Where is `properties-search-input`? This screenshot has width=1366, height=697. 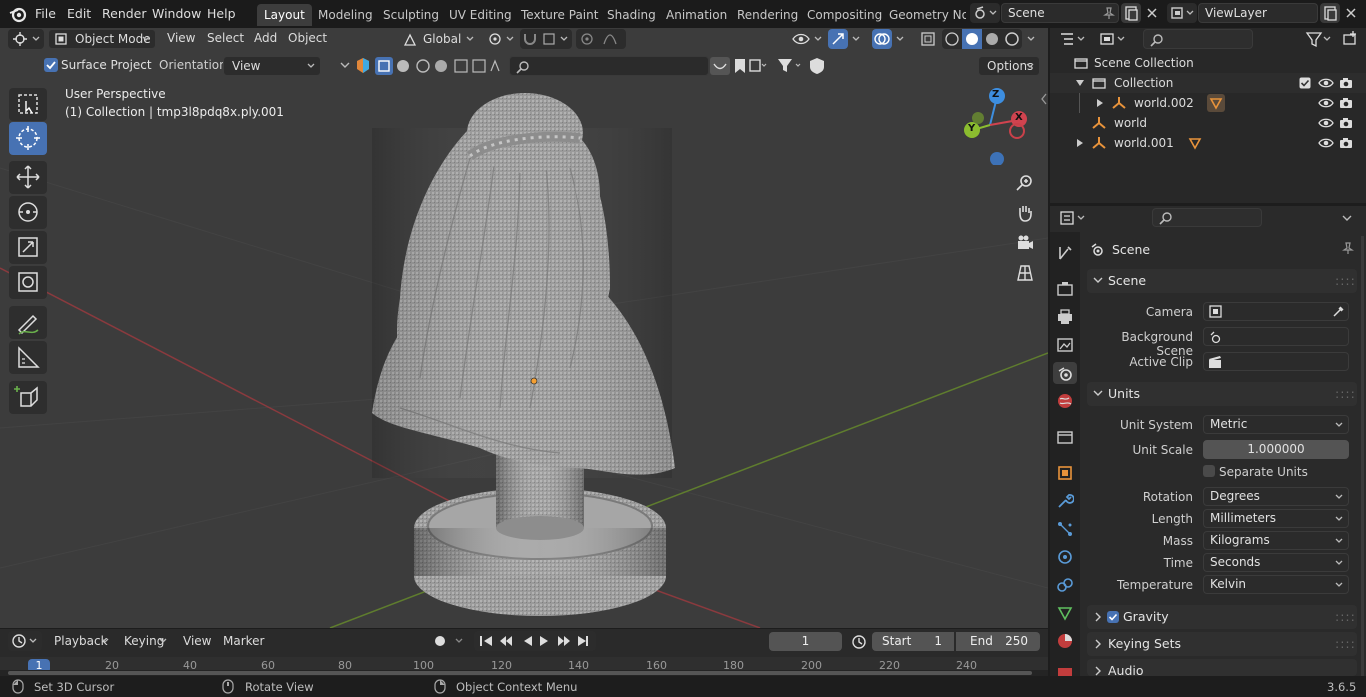 properties-search-input is located at coordinates (1207, 217).